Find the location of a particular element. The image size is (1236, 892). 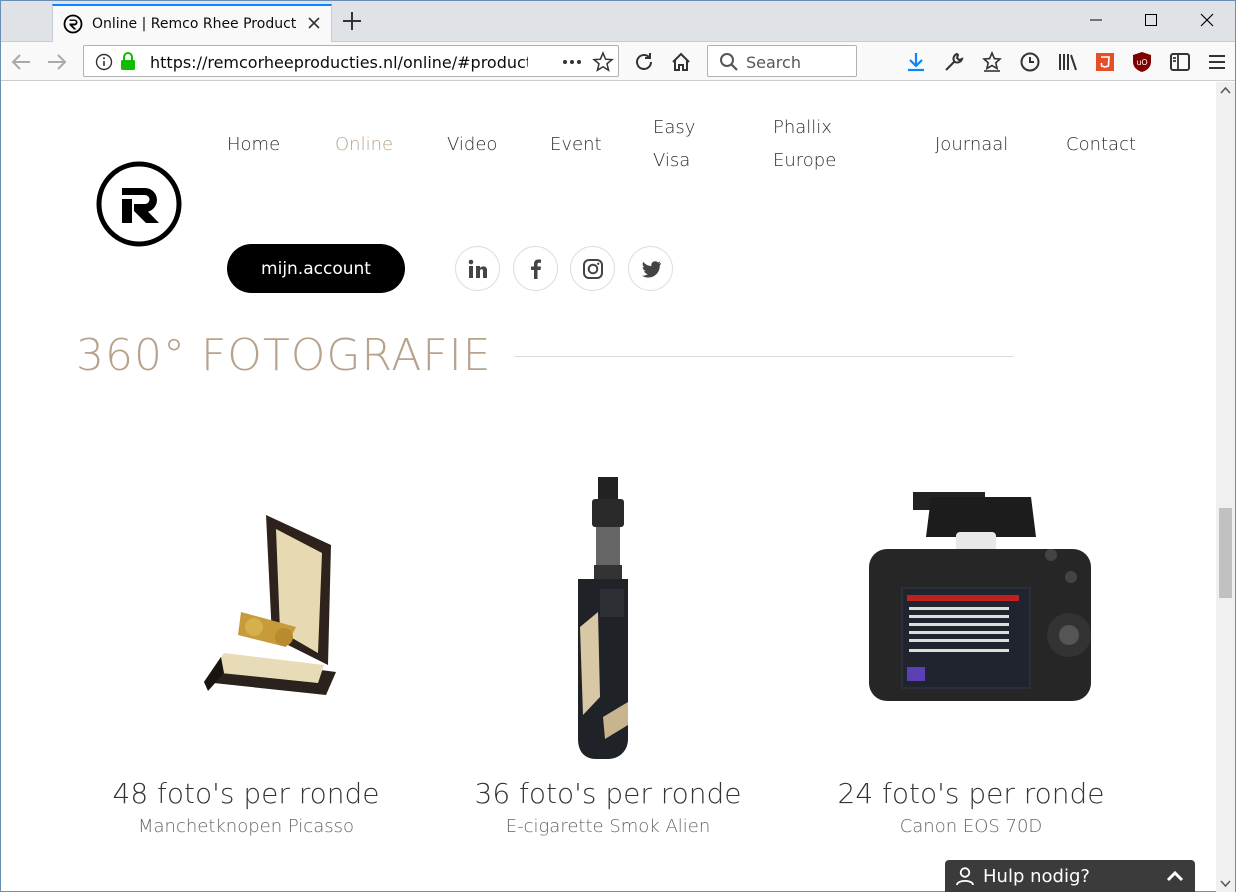

bookmark-menu-icon is located at coordinates (992, 61).